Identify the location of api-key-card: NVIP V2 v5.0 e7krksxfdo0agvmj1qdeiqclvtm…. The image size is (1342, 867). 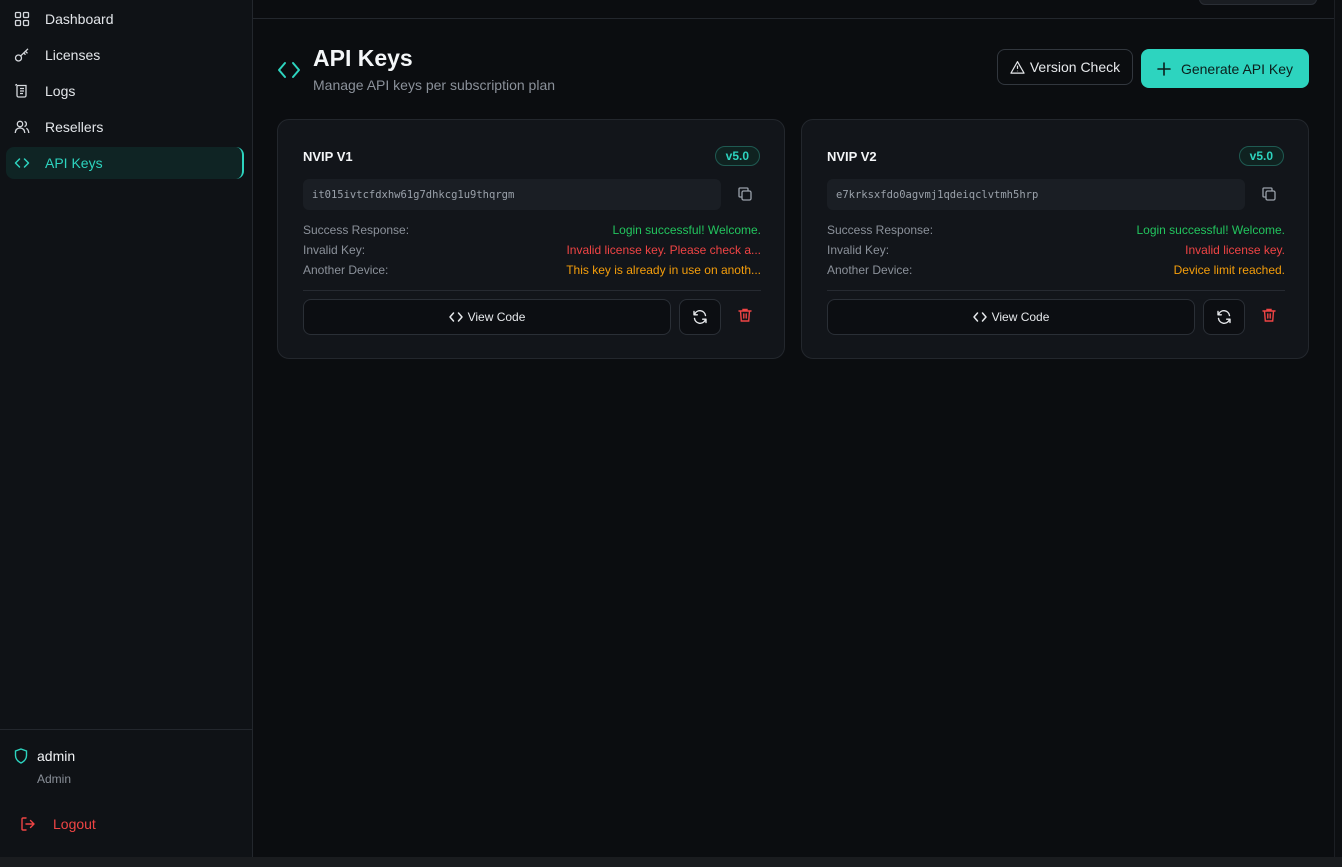
(1055, 239).